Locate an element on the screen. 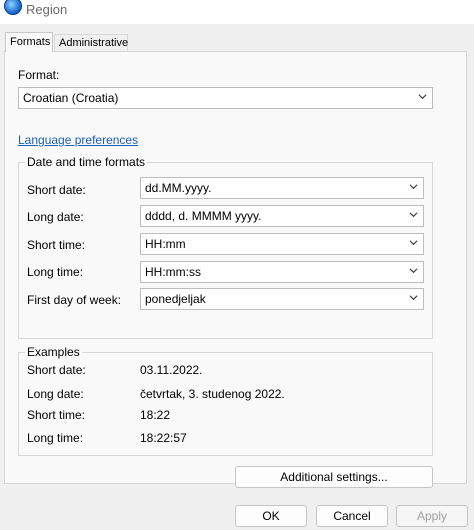  cancel-button: Cancel is located at coordinates (352, 516).